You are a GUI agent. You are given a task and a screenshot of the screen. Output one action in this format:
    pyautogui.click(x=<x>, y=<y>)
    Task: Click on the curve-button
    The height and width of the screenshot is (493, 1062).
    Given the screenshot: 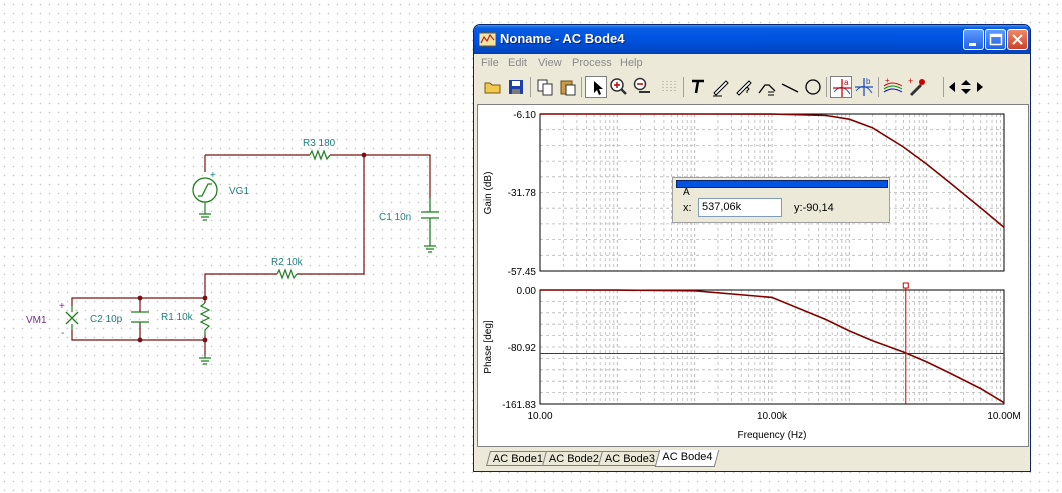 What is the action you would take?
    pyautogui.click(x=767, y=87)
    